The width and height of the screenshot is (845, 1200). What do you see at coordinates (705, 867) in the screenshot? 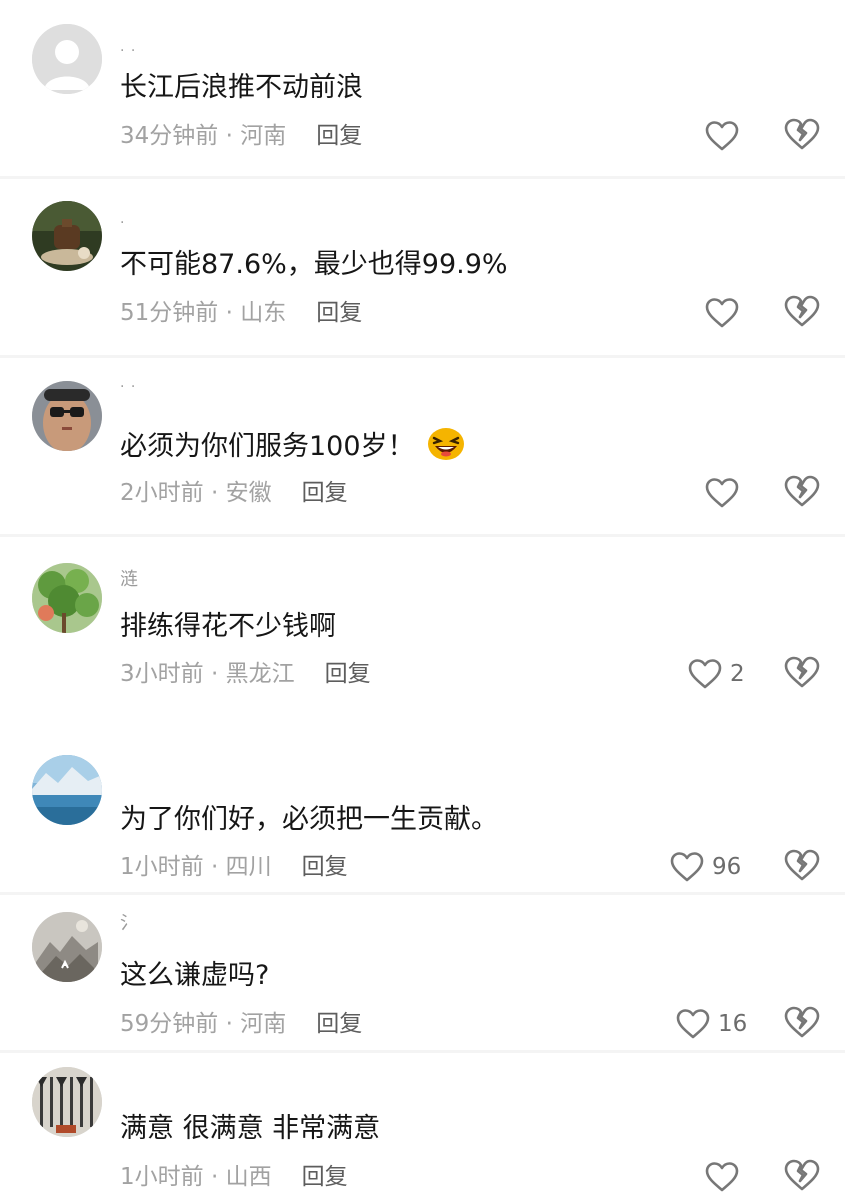
I see `like-button: 96` at bounding box center [705, 867].